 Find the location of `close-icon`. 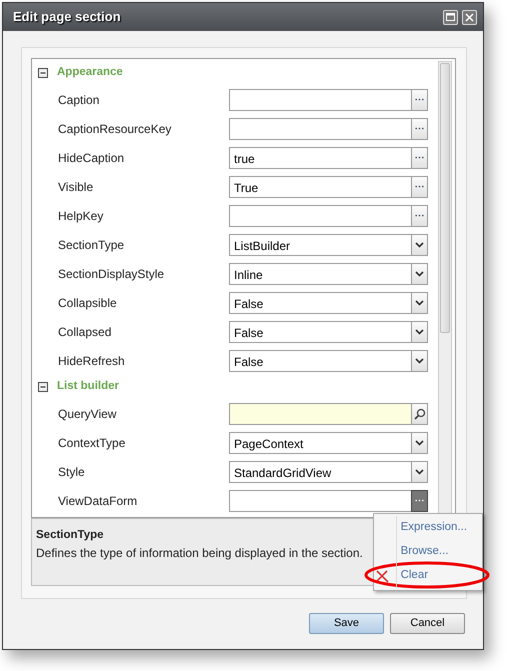

close-icon is located at coordinates (469, 17).